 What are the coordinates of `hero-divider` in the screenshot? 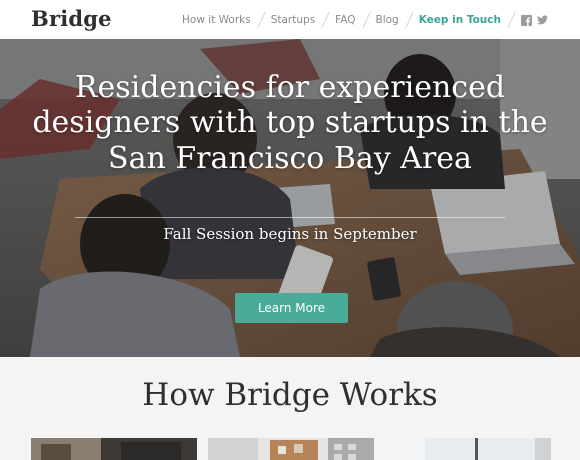 It's located at (290, 217).